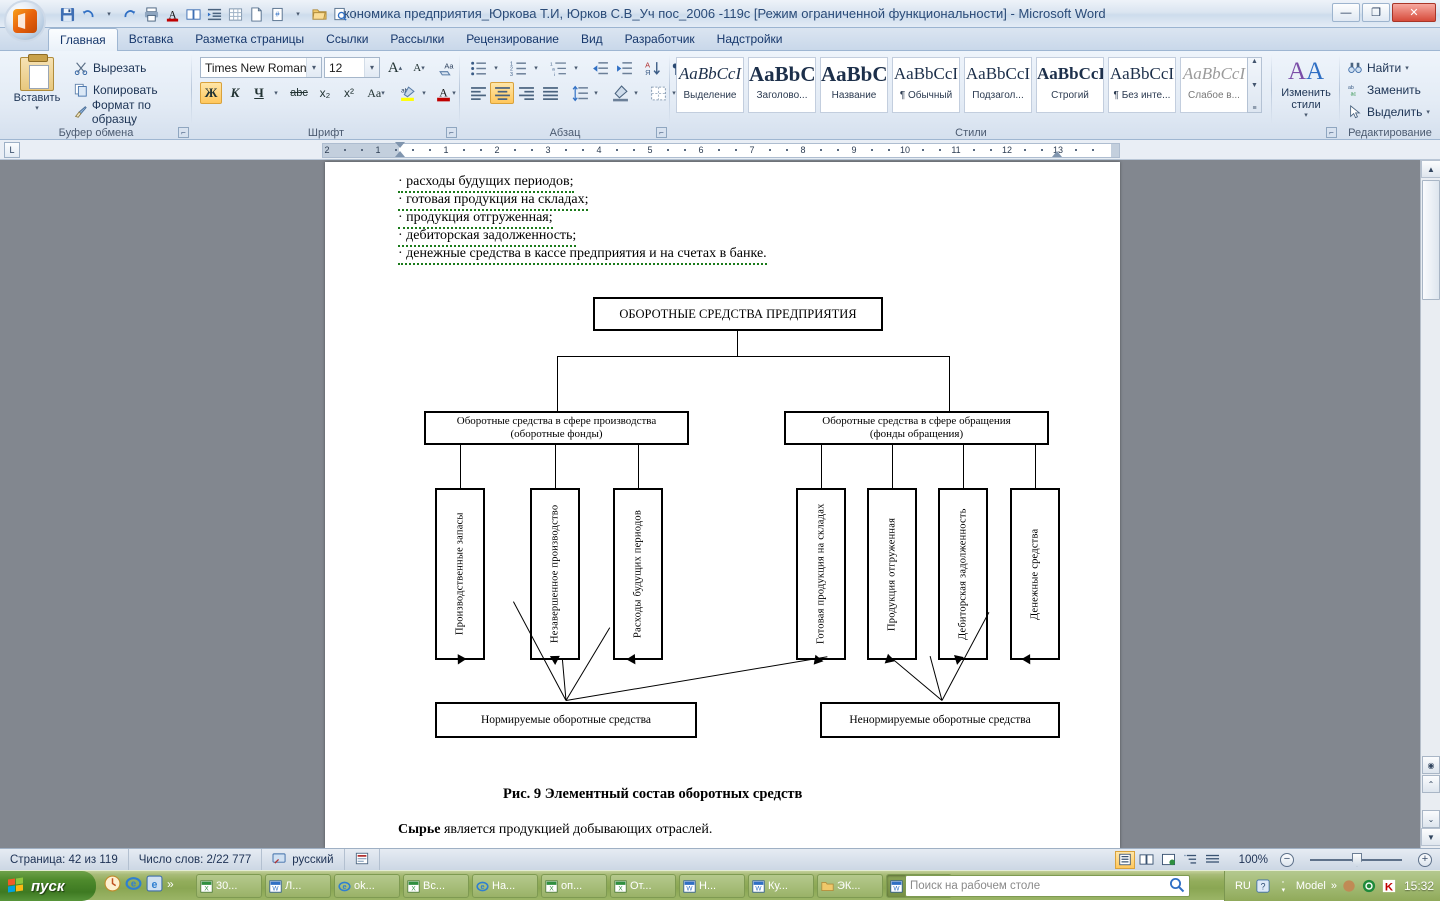 This screenshot has height=901, width=1440. What do you see at coordinates (512, 39) in the screenshot?
I see `tab-review: Рецензирование` at bounding box center [512, 39].